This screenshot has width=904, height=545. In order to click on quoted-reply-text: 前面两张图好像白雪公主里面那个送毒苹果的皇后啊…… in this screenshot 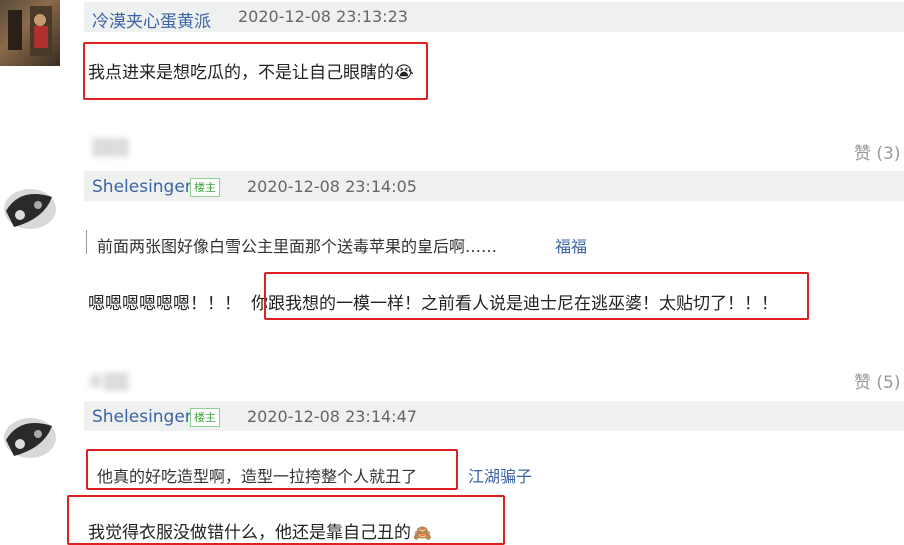, I will do `click(297, 246)`.